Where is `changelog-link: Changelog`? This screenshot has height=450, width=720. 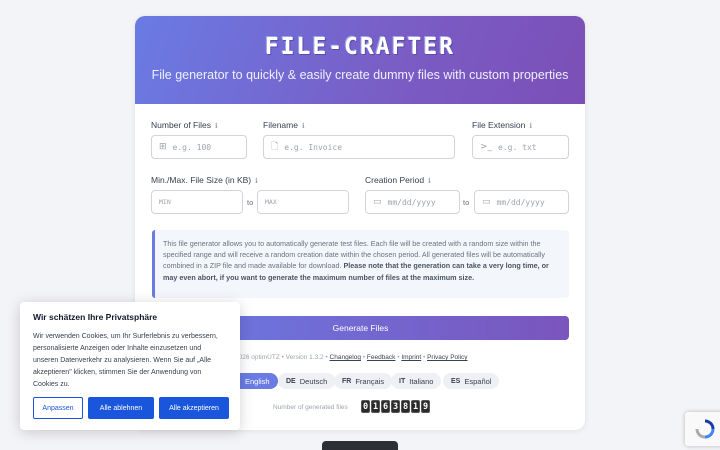 changelog-link: Changelog is located at coordinates (345, 357).